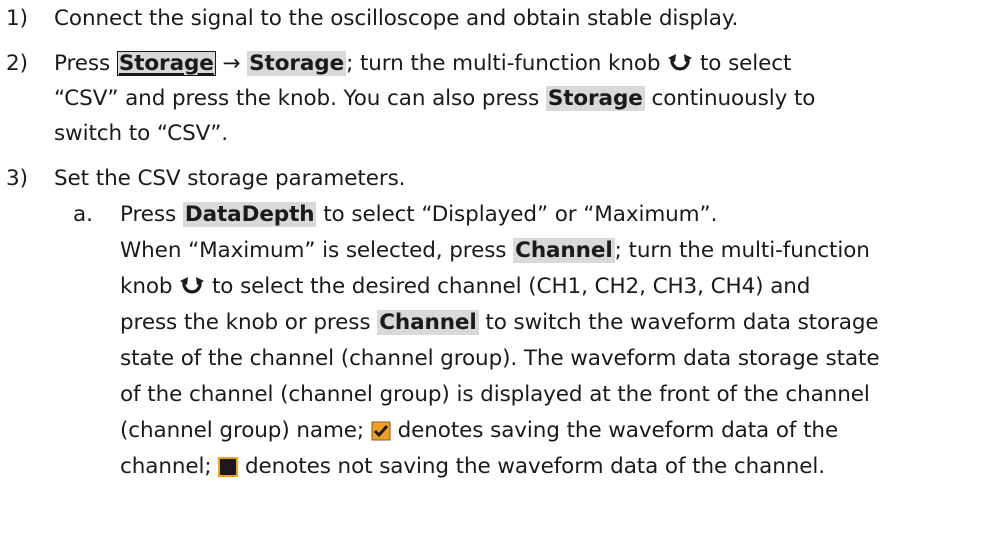  Describe the element at coordinates (228, 471) in the screenshot. I see `unchecked-box-icon` at that location.